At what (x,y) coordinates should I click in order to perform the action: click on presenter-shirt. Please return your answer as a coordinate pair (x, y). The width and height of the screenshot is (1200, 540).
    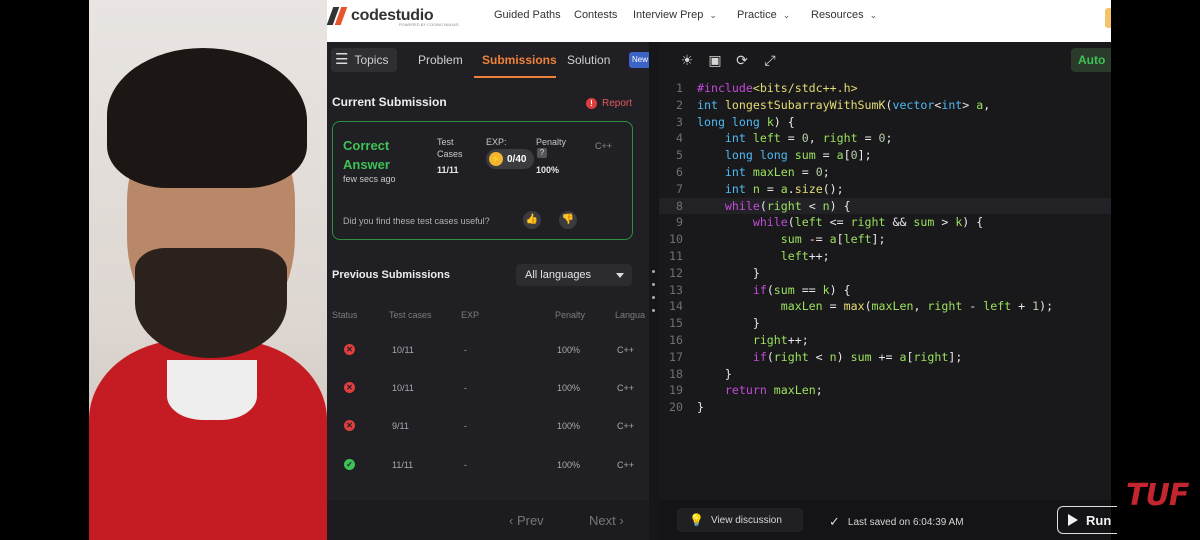
    Looking at the image, I should click on (212, 390).